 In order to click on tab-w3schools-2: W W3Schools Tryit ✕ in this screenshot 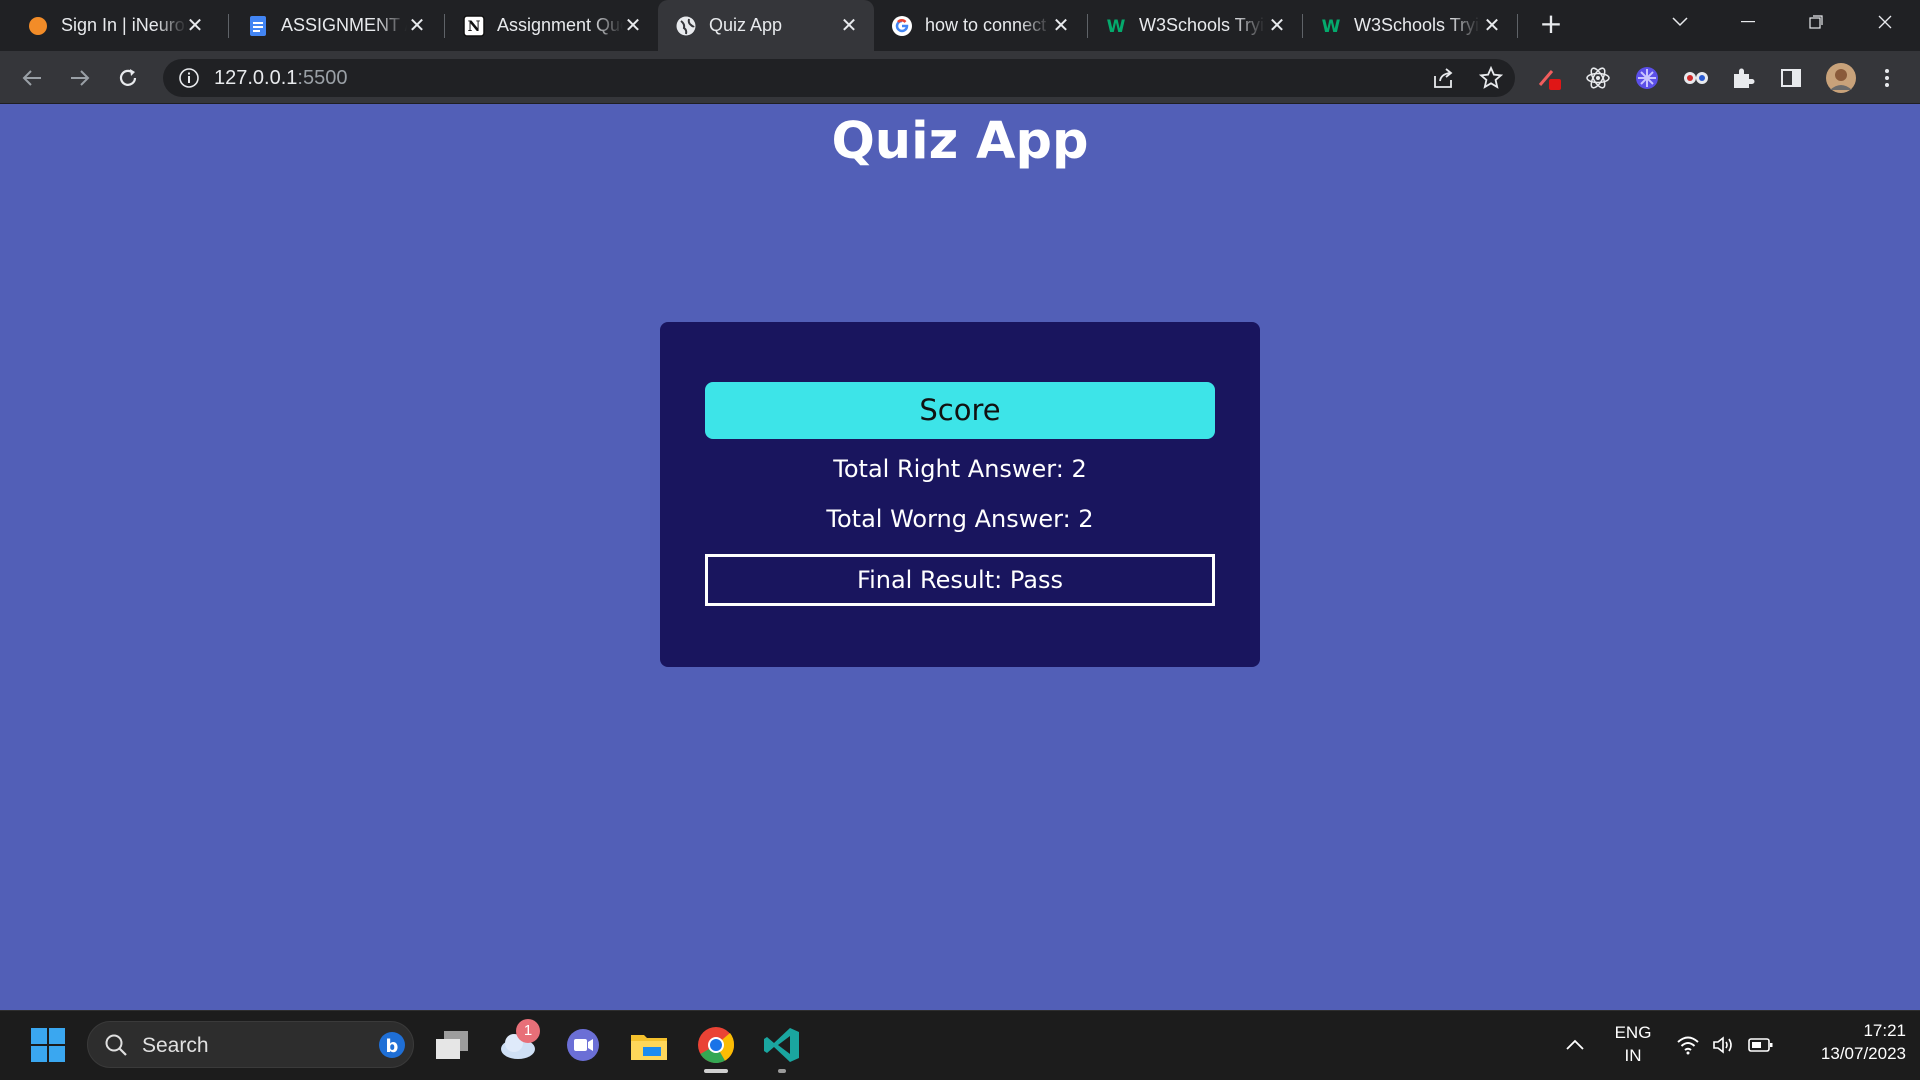, I will do `click(1410, 25)`.